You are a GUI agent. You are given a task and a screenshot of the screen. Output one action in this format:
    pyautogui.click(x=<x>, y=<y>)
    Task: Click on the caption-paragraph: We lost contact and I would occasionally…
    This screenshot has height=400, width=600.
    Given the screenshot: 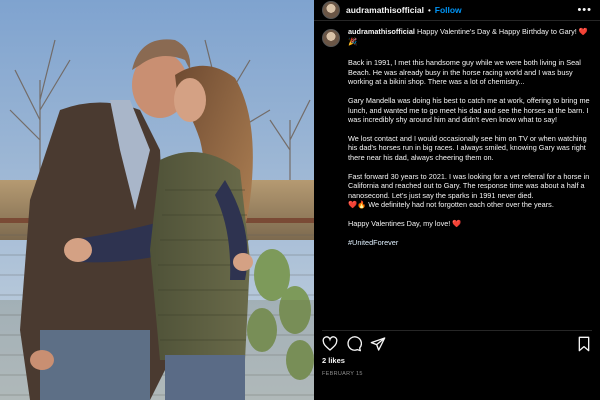 What is the action you would take?
    pyautogui.click(x=467, y=147)
    